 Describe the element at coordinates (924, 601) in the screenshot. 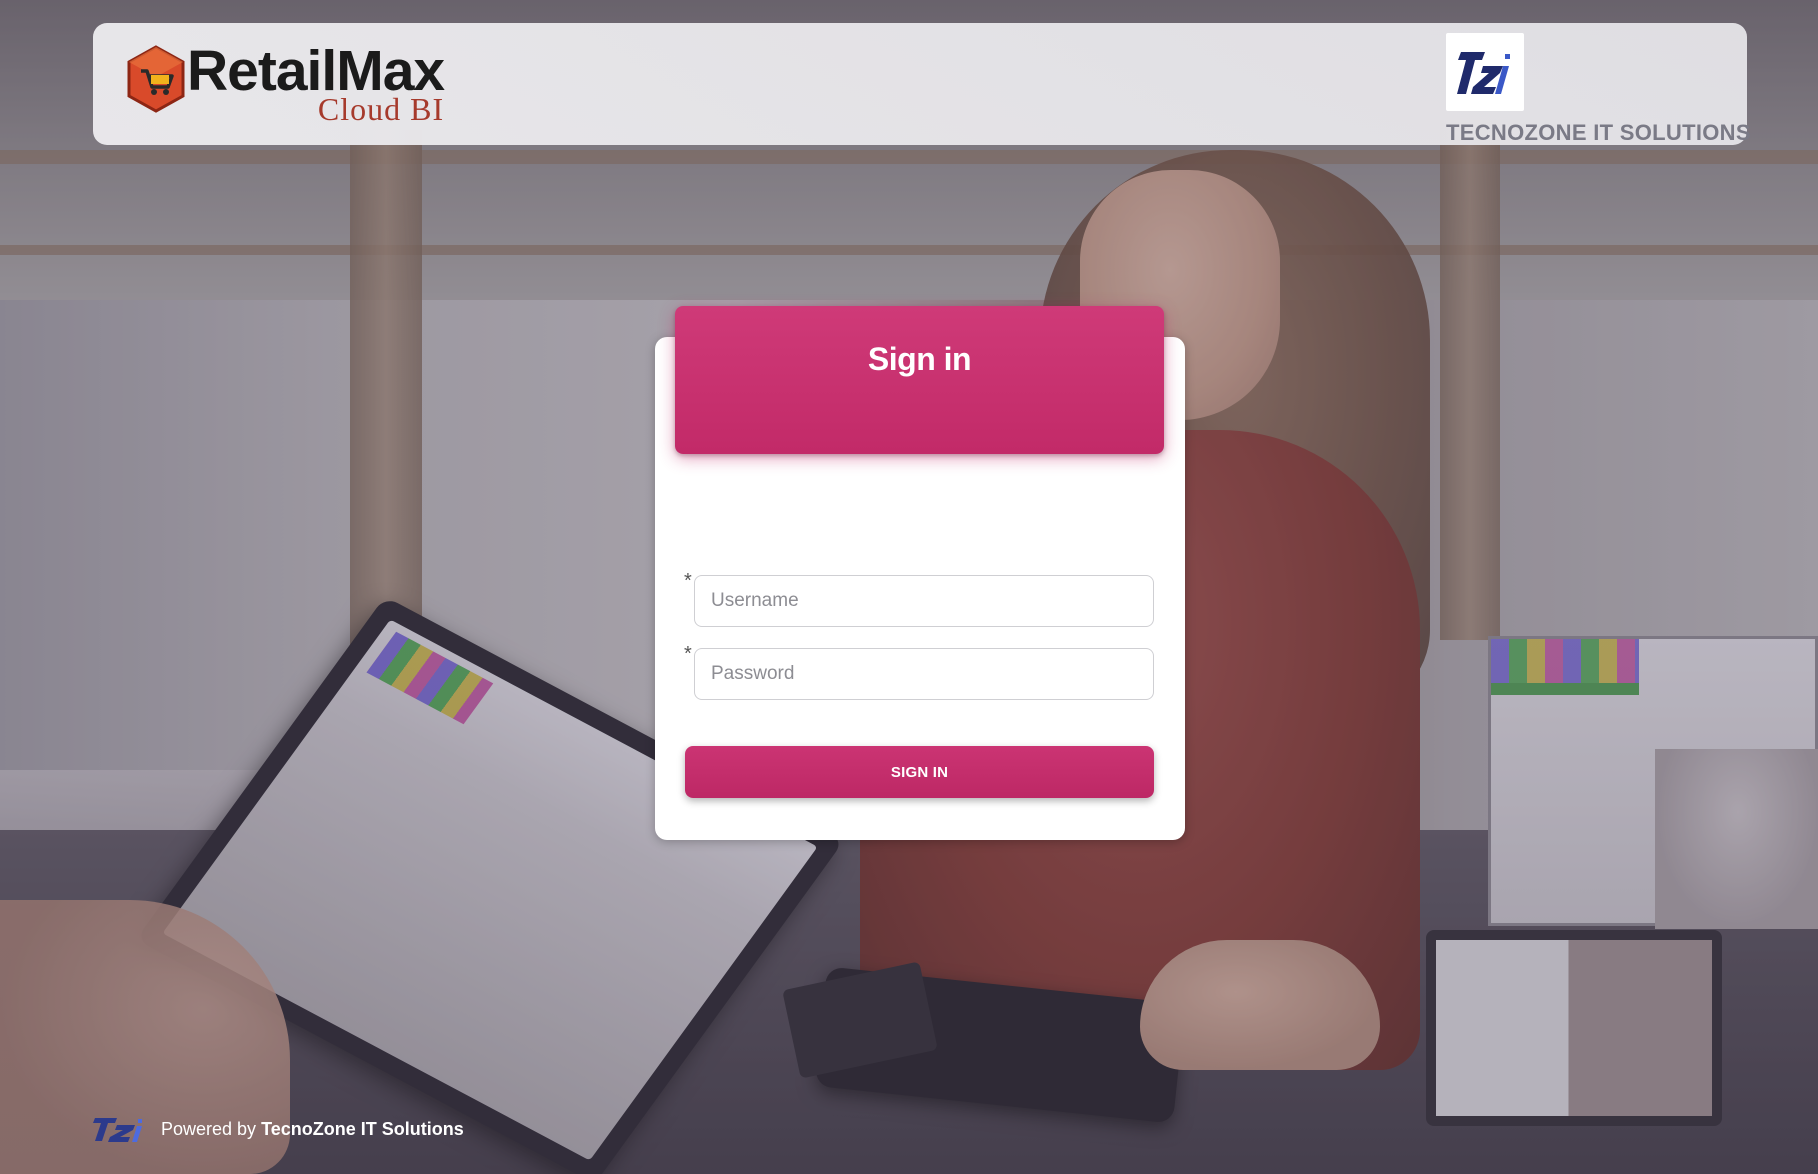

I see `username-input` at that location.